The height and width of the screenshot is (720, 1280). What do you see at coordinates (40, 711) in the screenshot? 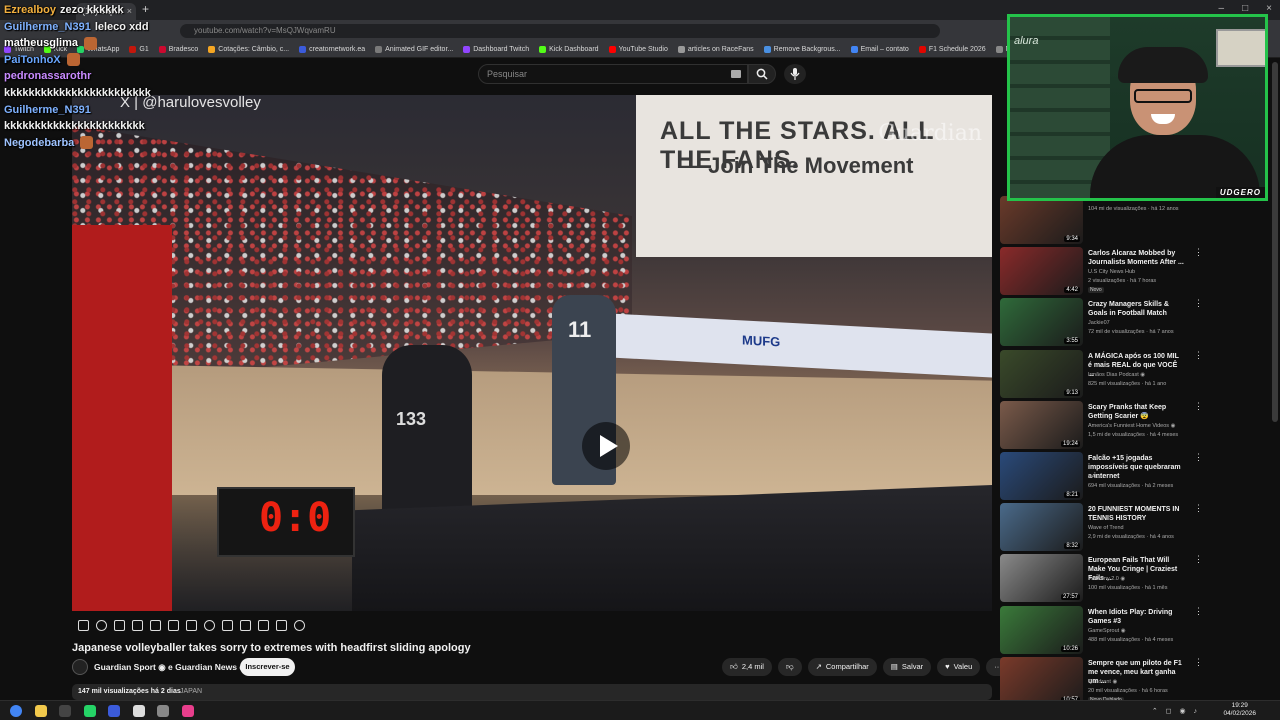
I see `folder-icon` at bounding box center [40, 711].